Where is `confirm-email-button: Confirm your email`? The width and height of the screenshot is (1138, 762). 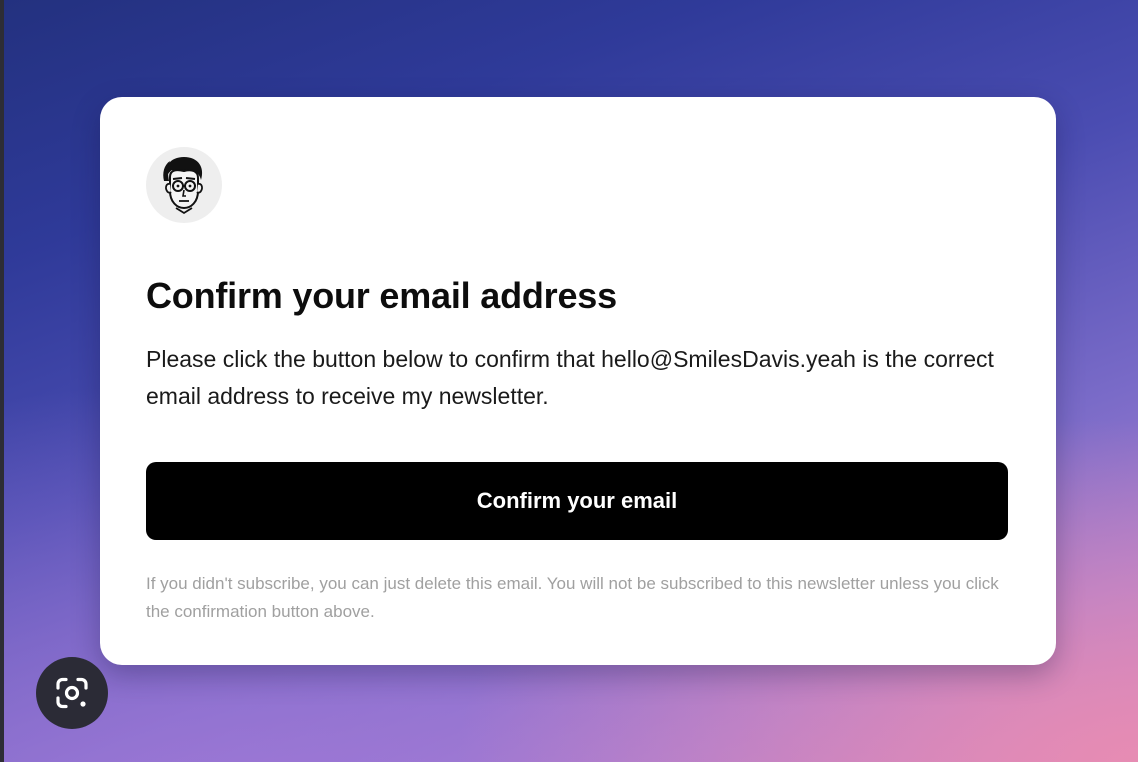
confirm-email-button: Confirm your email is located at coordinates (577, 501).